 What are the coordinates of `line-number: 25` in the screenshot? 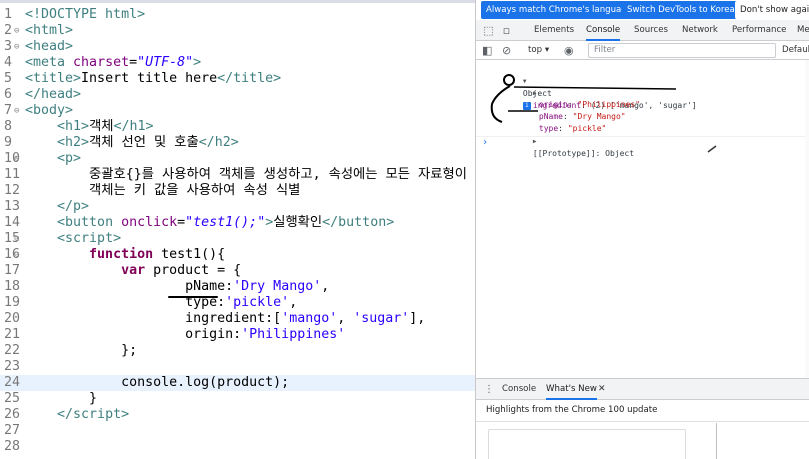 It's located at (12, 398).